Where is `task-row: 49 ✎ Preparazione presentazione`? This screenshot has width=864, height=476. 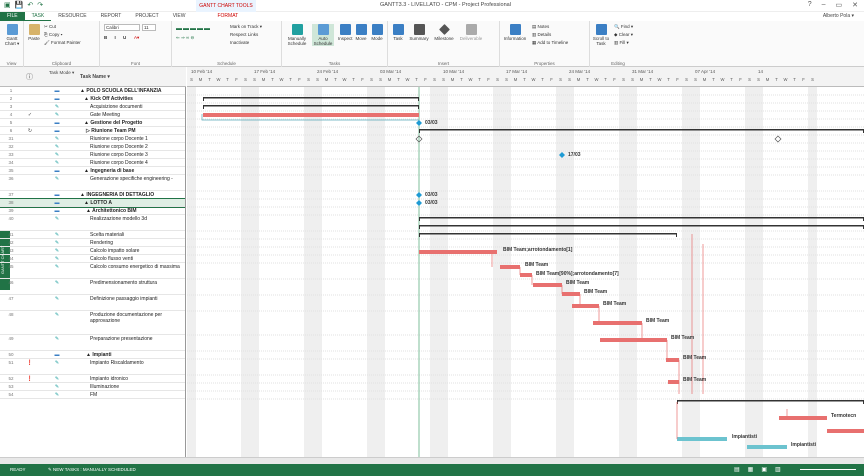 task-row: 49 ✎ Preparazione presentazione is located at coordinates (92, 343).